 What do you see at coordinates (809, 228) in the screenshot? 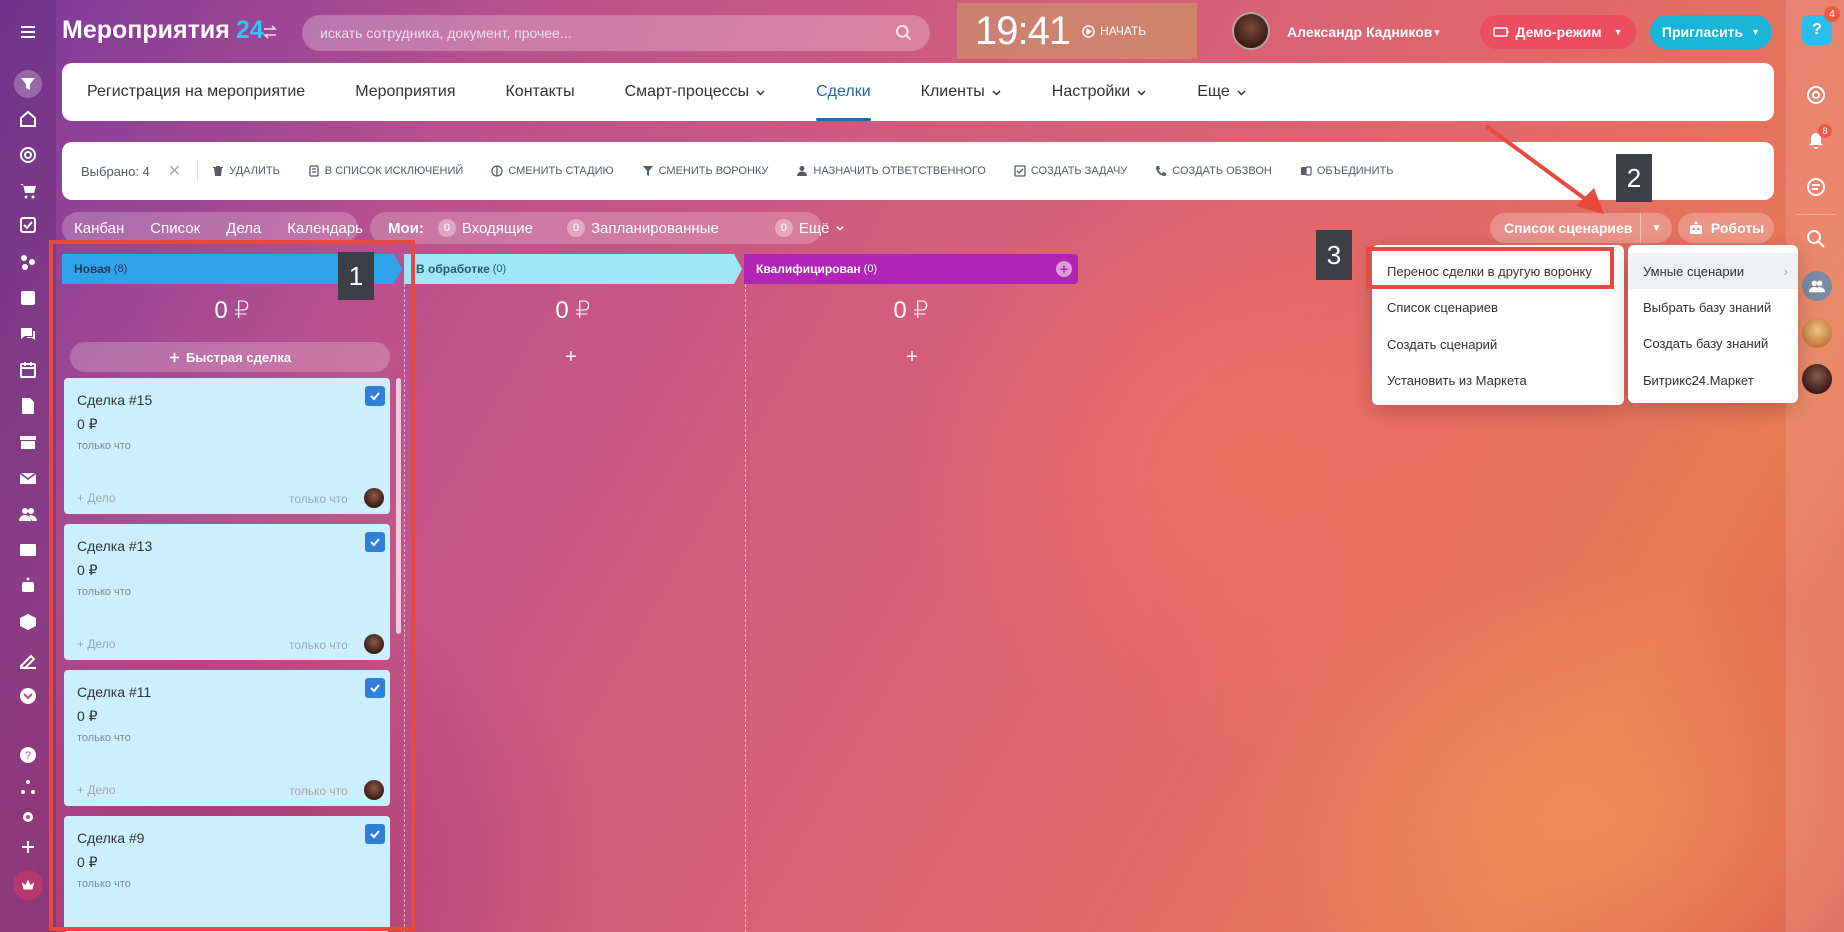
I see `counter-more: 0 Ещё` at bounding box center [809, 228].